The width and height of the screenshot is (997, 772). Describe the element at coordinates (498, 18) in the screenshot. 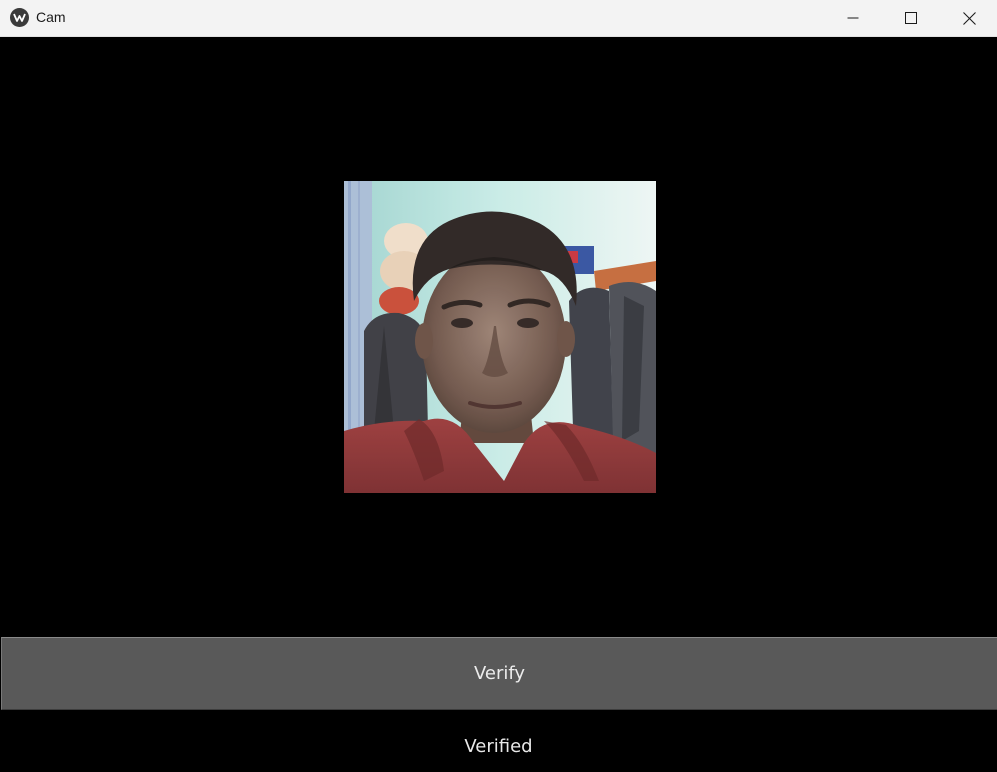

I see `title-bar: Cam` at that location.